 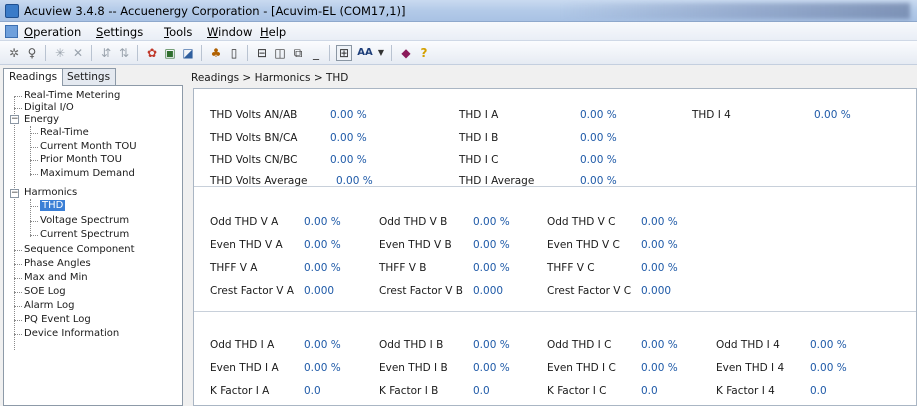 I want to click on minimize-all-icon: _, so click(x=316, y=53).